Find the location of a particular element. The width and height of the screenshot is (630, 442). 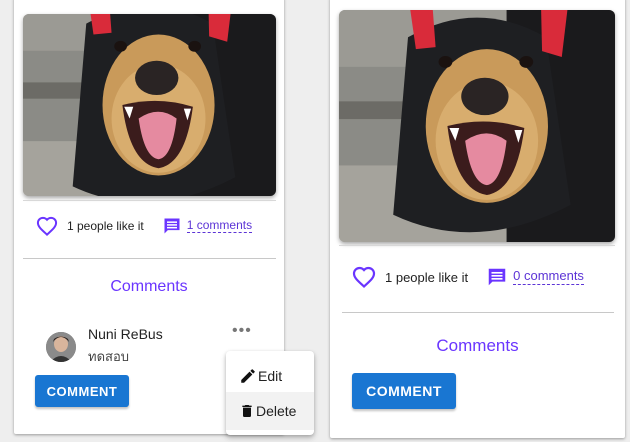

comment-author: Nuni ReBus is located at coordinates (125, 334).